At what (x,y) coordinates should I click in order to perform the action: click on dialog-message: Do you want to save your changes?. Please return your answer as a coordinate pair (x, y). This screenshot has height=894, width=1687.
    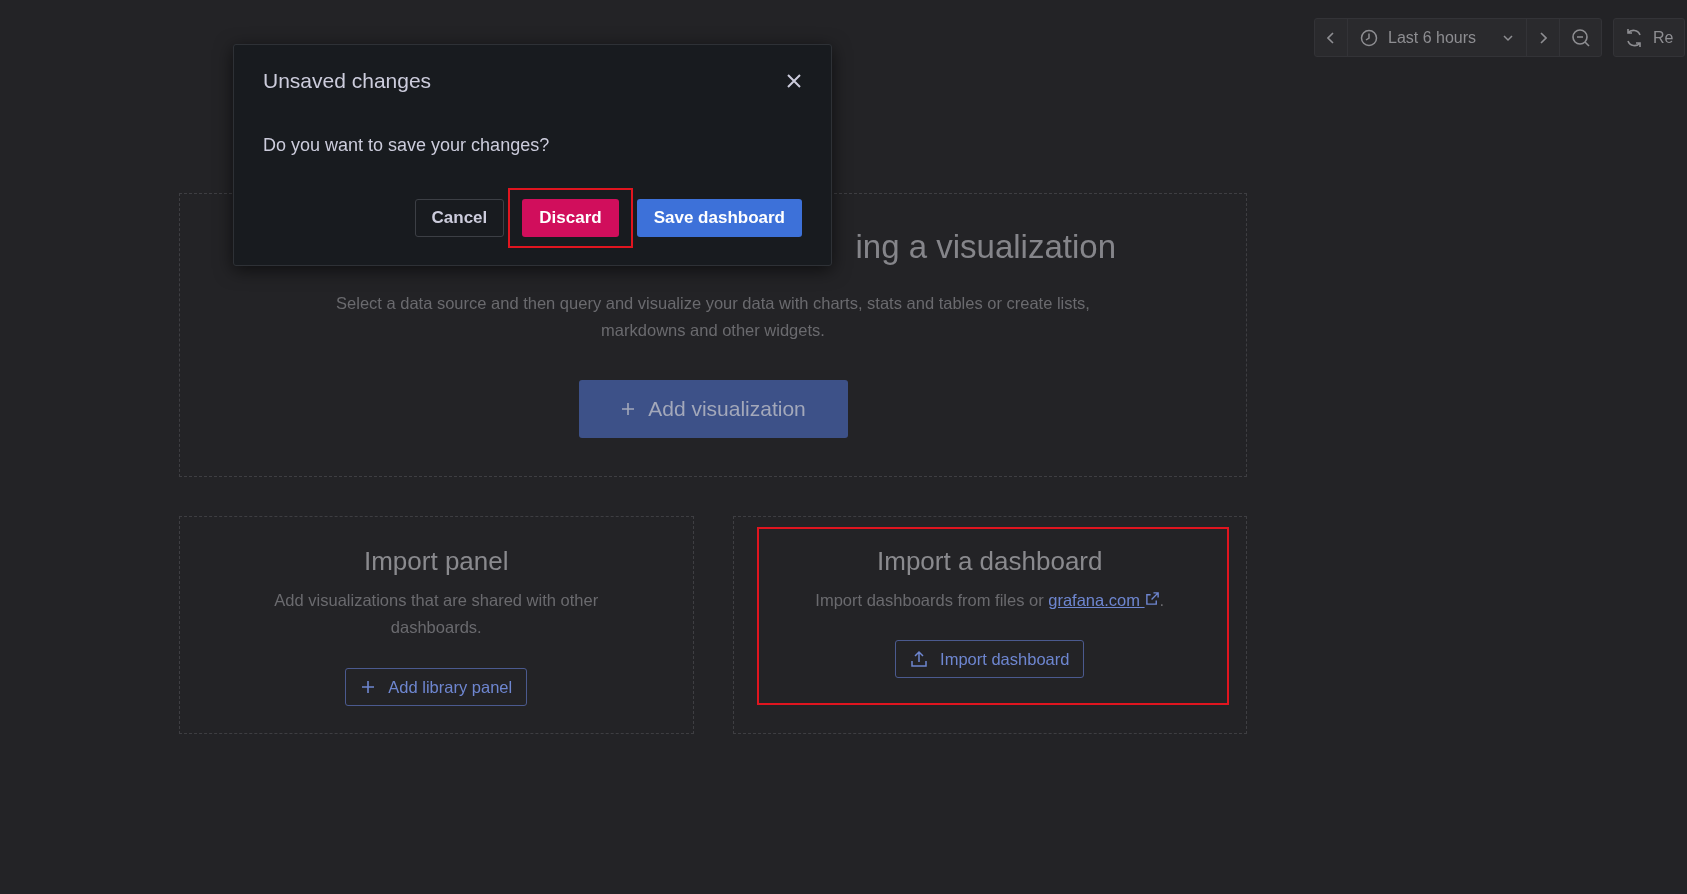
    Looking at the image, I should click on (407, 145).